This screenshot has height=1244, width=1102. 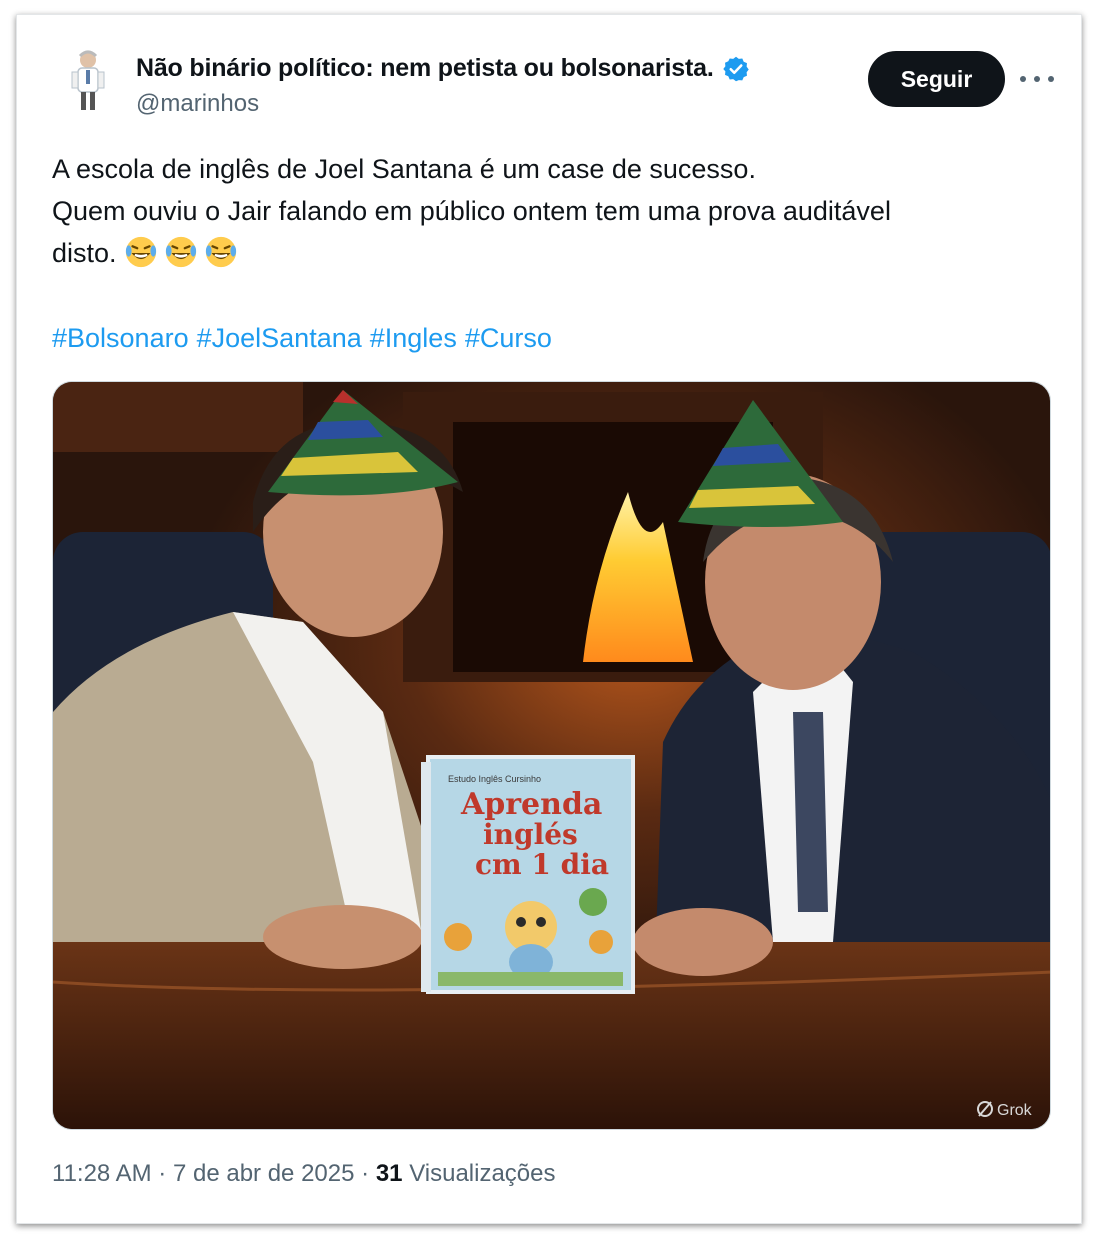 I want to click on hashtags: #Bolsonaro #JoelSantana #Ingles #Curso, so click(x=306, y=338).